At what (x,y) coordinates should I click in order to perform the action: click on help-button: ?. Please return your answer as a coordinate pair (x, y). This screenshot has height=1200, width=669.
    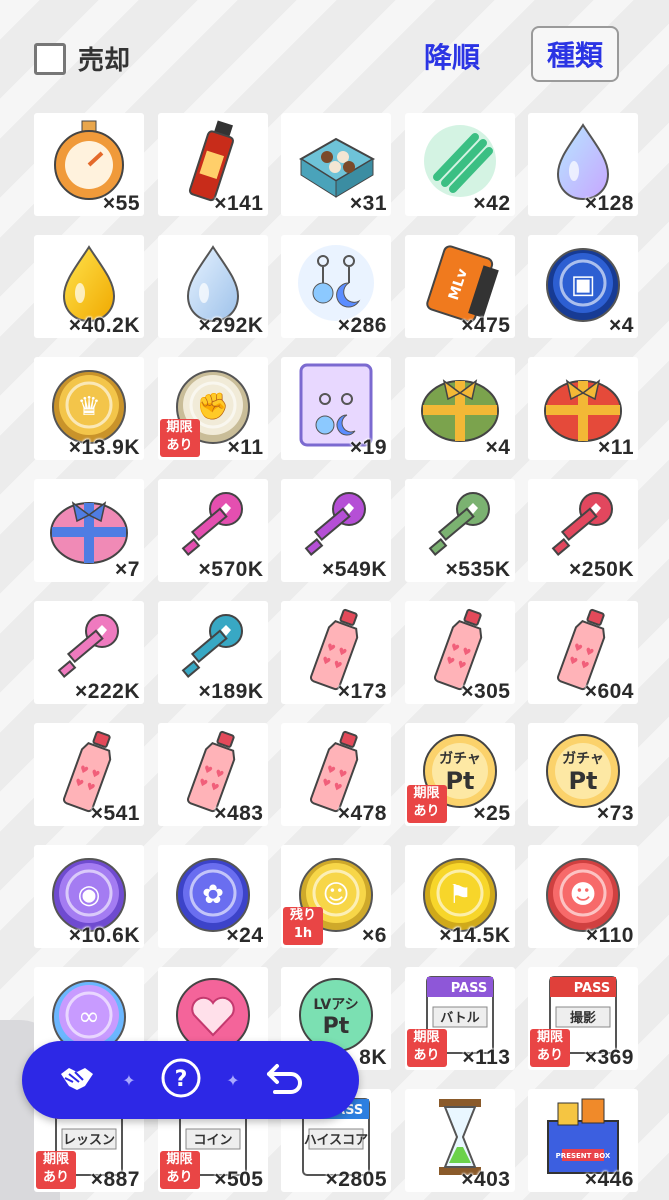
    Looking at the image, I should click on (181, 1080).